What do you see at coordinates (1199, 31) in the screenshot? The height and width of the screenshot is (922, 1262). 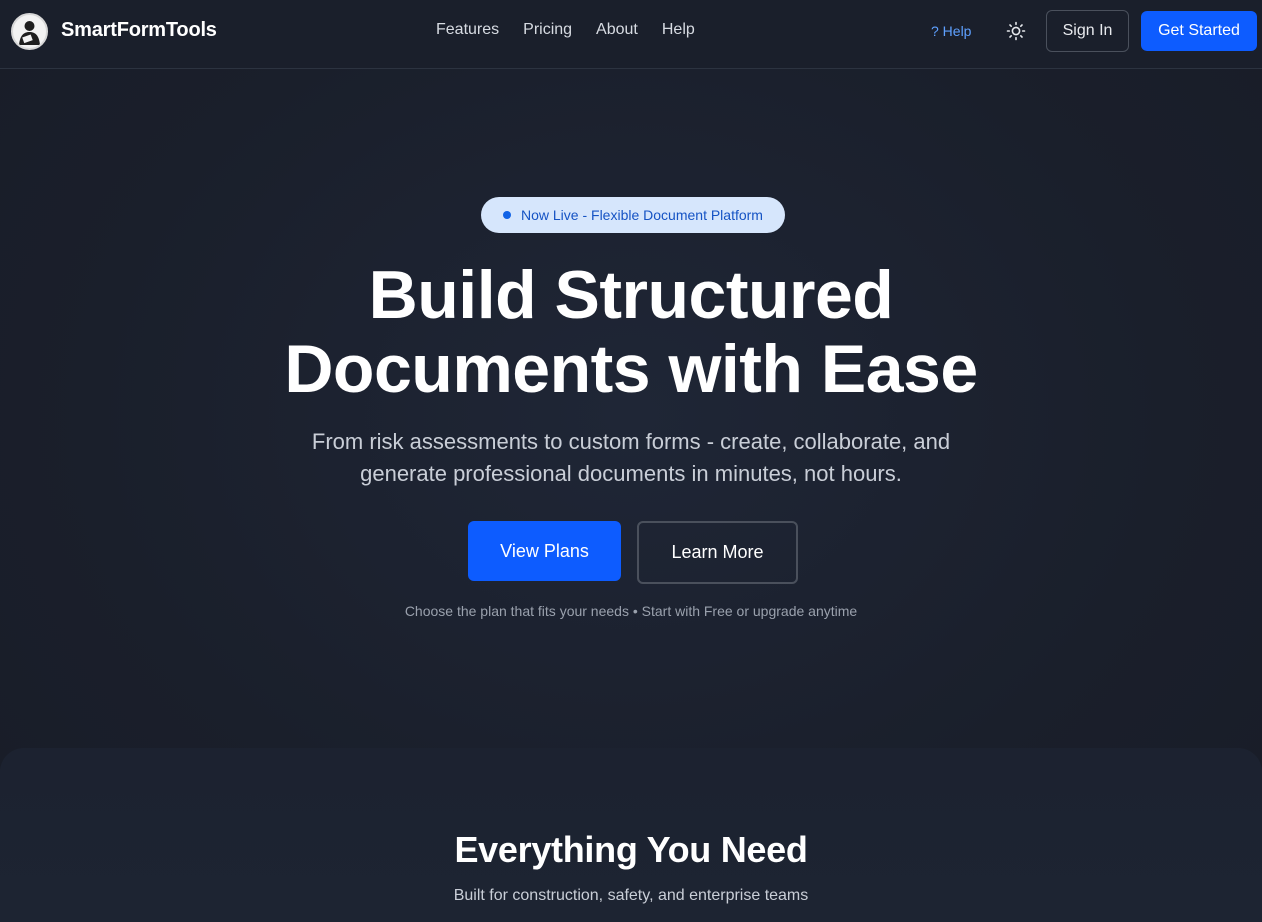 I see `get-started-button: Get Started` at bounding box center [1199, 31].